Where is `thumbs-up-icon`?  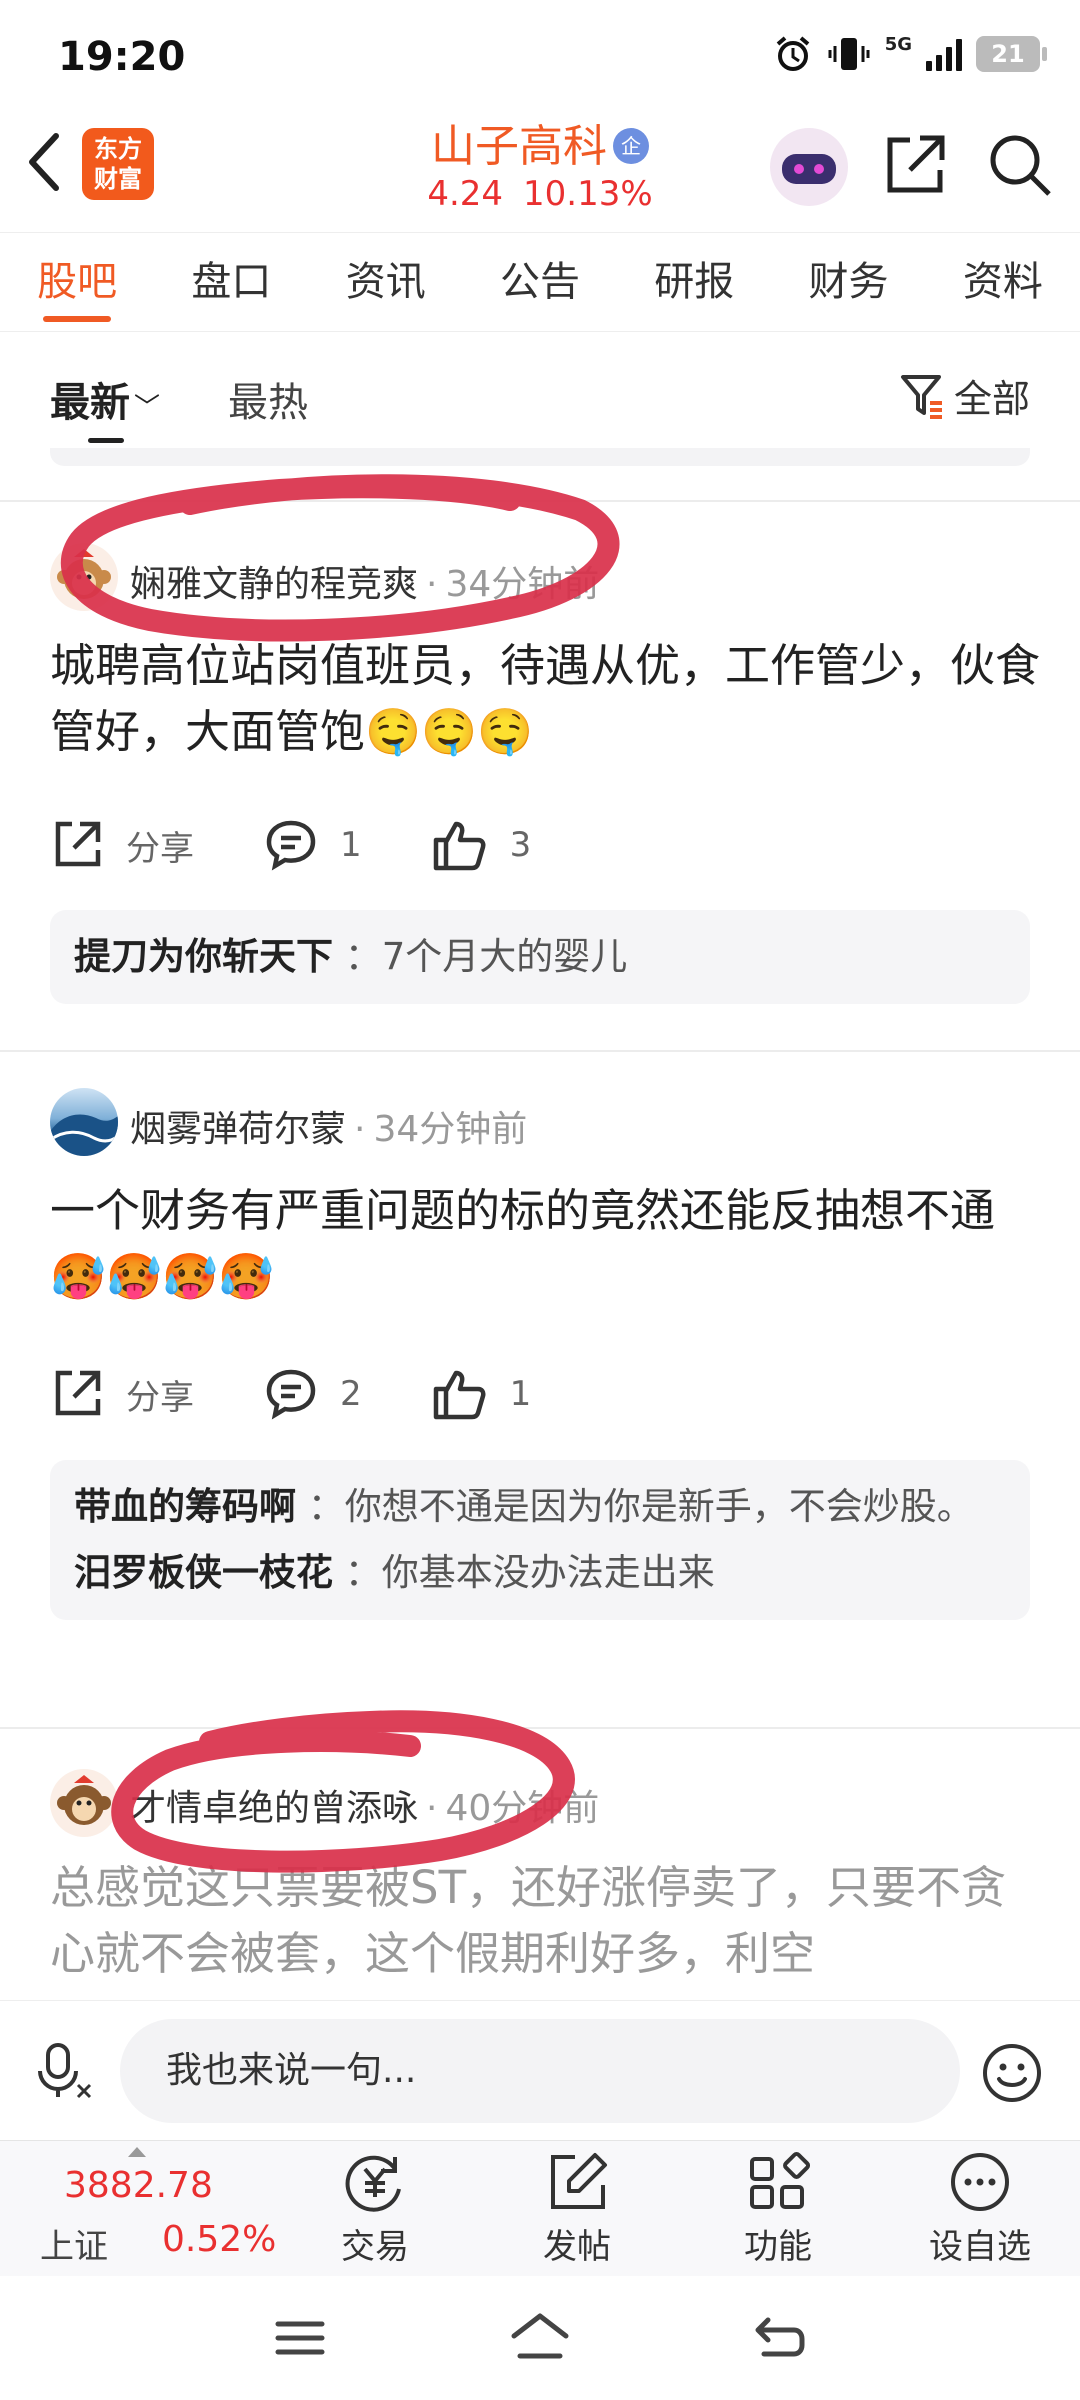 thumbs-up-icon is located at coordinates (459, 846).